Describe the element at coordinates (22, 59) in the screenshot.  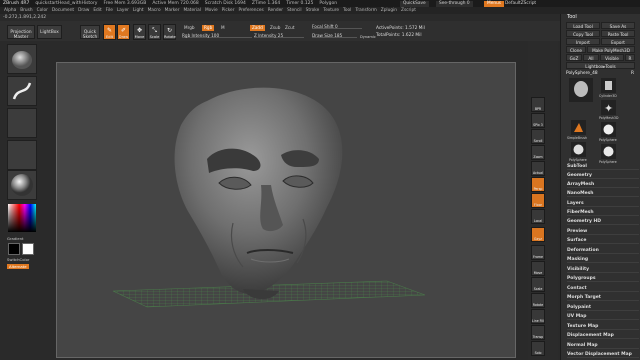
I see `brush-selector` at that location.